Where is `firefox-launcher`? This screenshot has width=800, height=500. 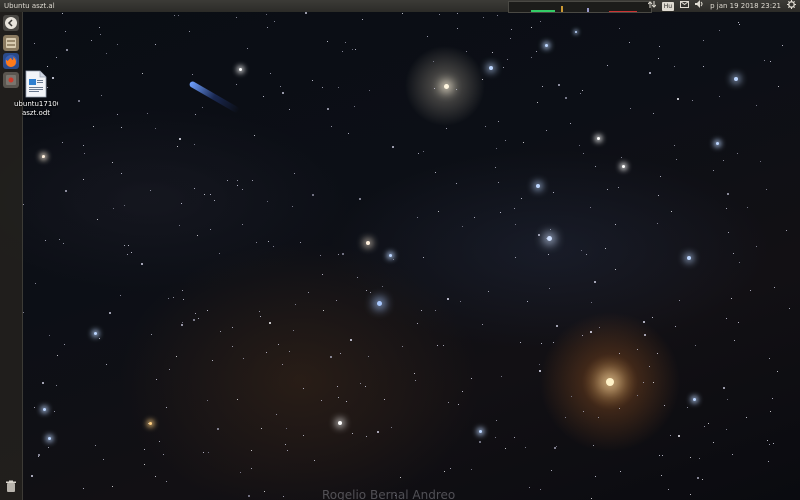
firefox-launcher is located at coordinates (11, 61).